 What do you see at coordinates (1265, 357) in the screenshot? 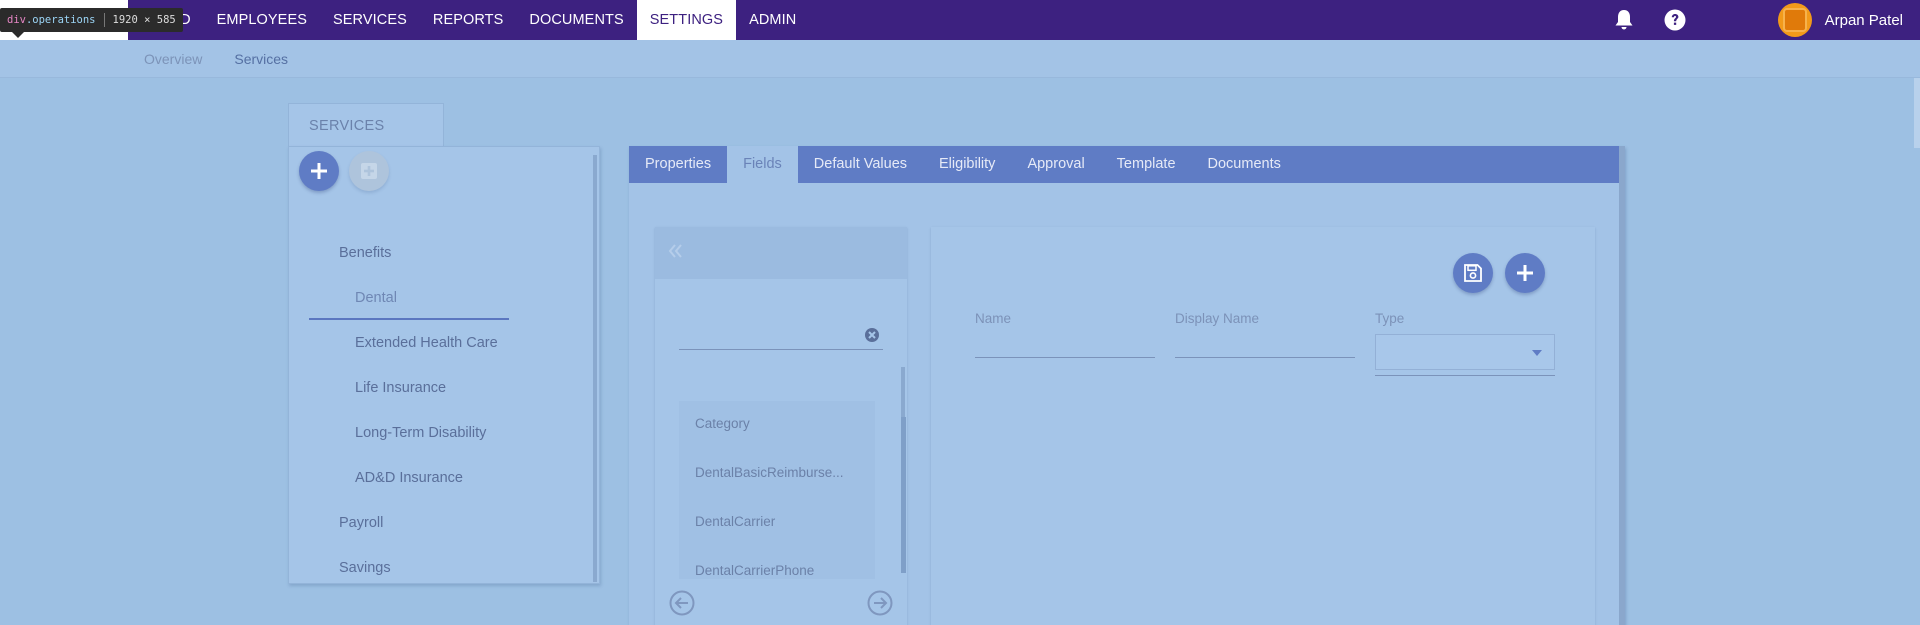
I see `display-name-underline` at bounding box center [1265, 357].